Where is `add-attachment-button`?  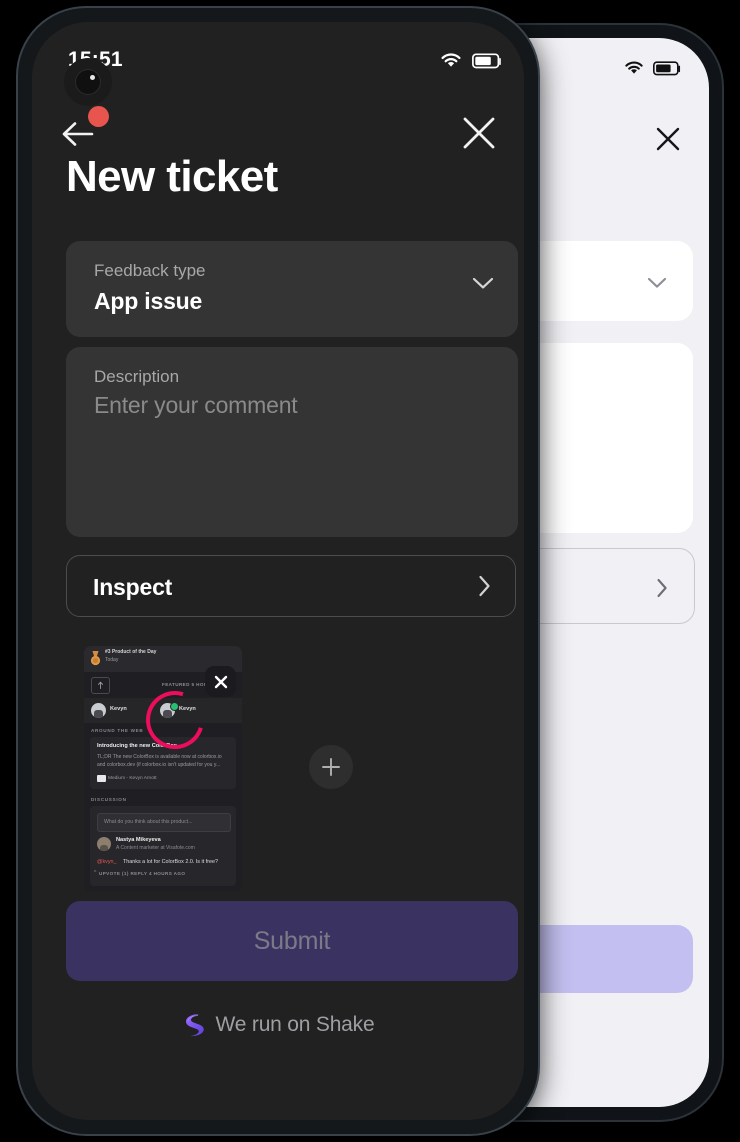 add-attachment-button is located at coordinates (331, 767).